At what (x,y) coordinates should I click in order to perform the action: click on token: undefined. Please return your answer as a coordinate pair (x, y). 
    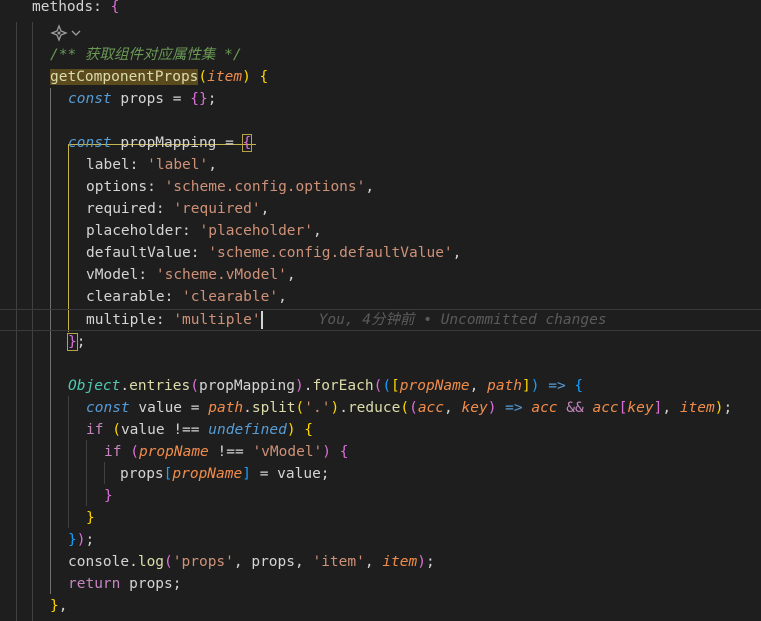
    Looking at the image, I should click on (247, 430).